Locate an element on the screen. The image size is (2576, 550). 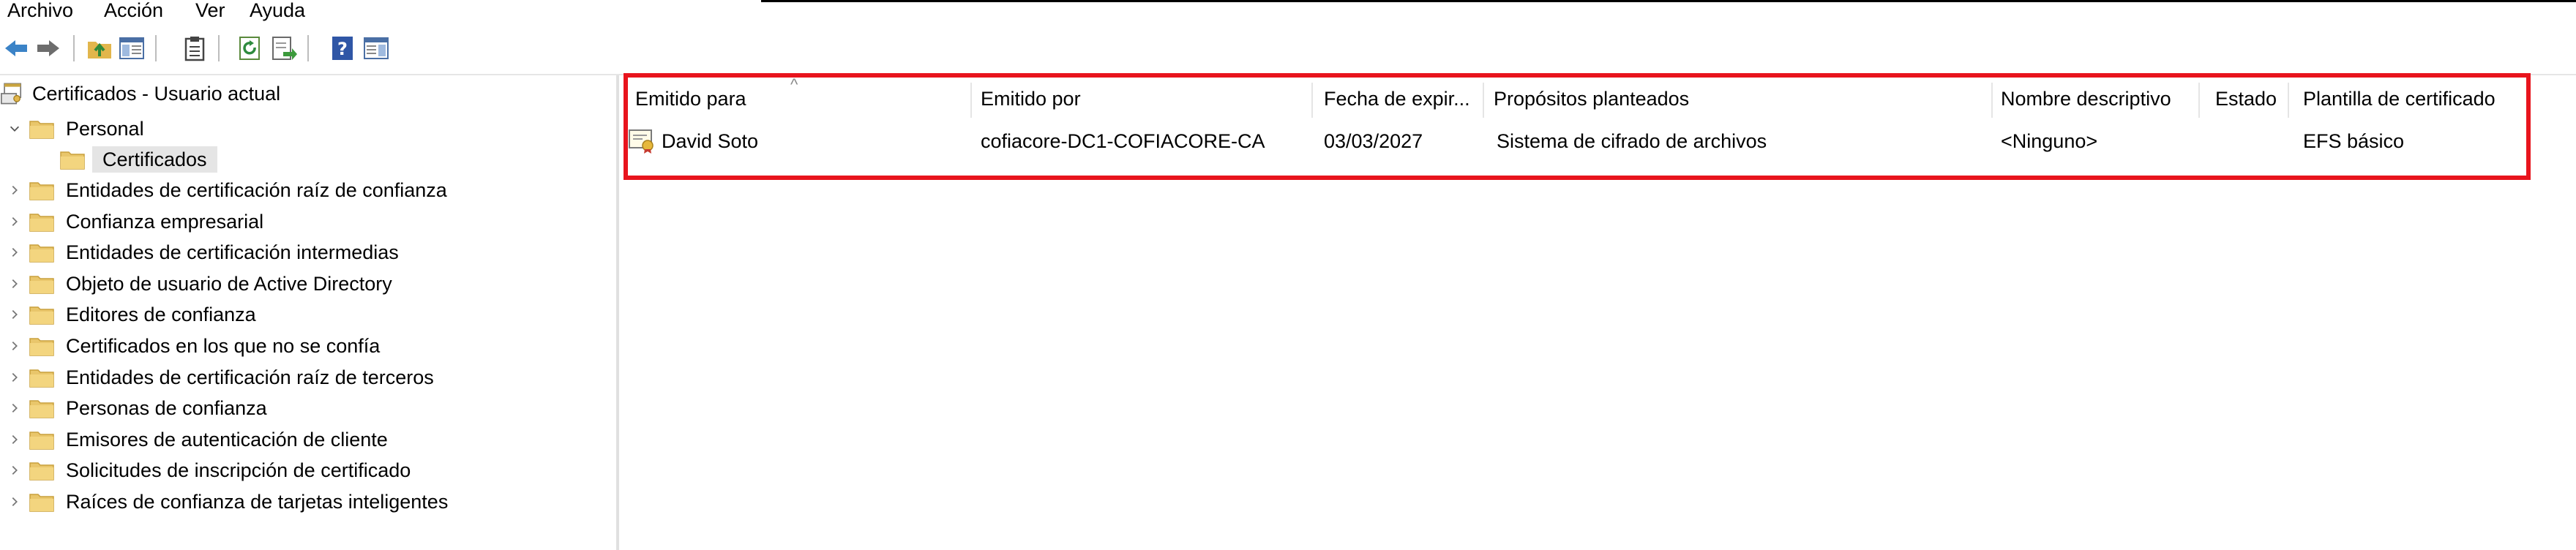
tree-item-label: Objeto de usuario de Active Directory is located at coordinates (229, 283).